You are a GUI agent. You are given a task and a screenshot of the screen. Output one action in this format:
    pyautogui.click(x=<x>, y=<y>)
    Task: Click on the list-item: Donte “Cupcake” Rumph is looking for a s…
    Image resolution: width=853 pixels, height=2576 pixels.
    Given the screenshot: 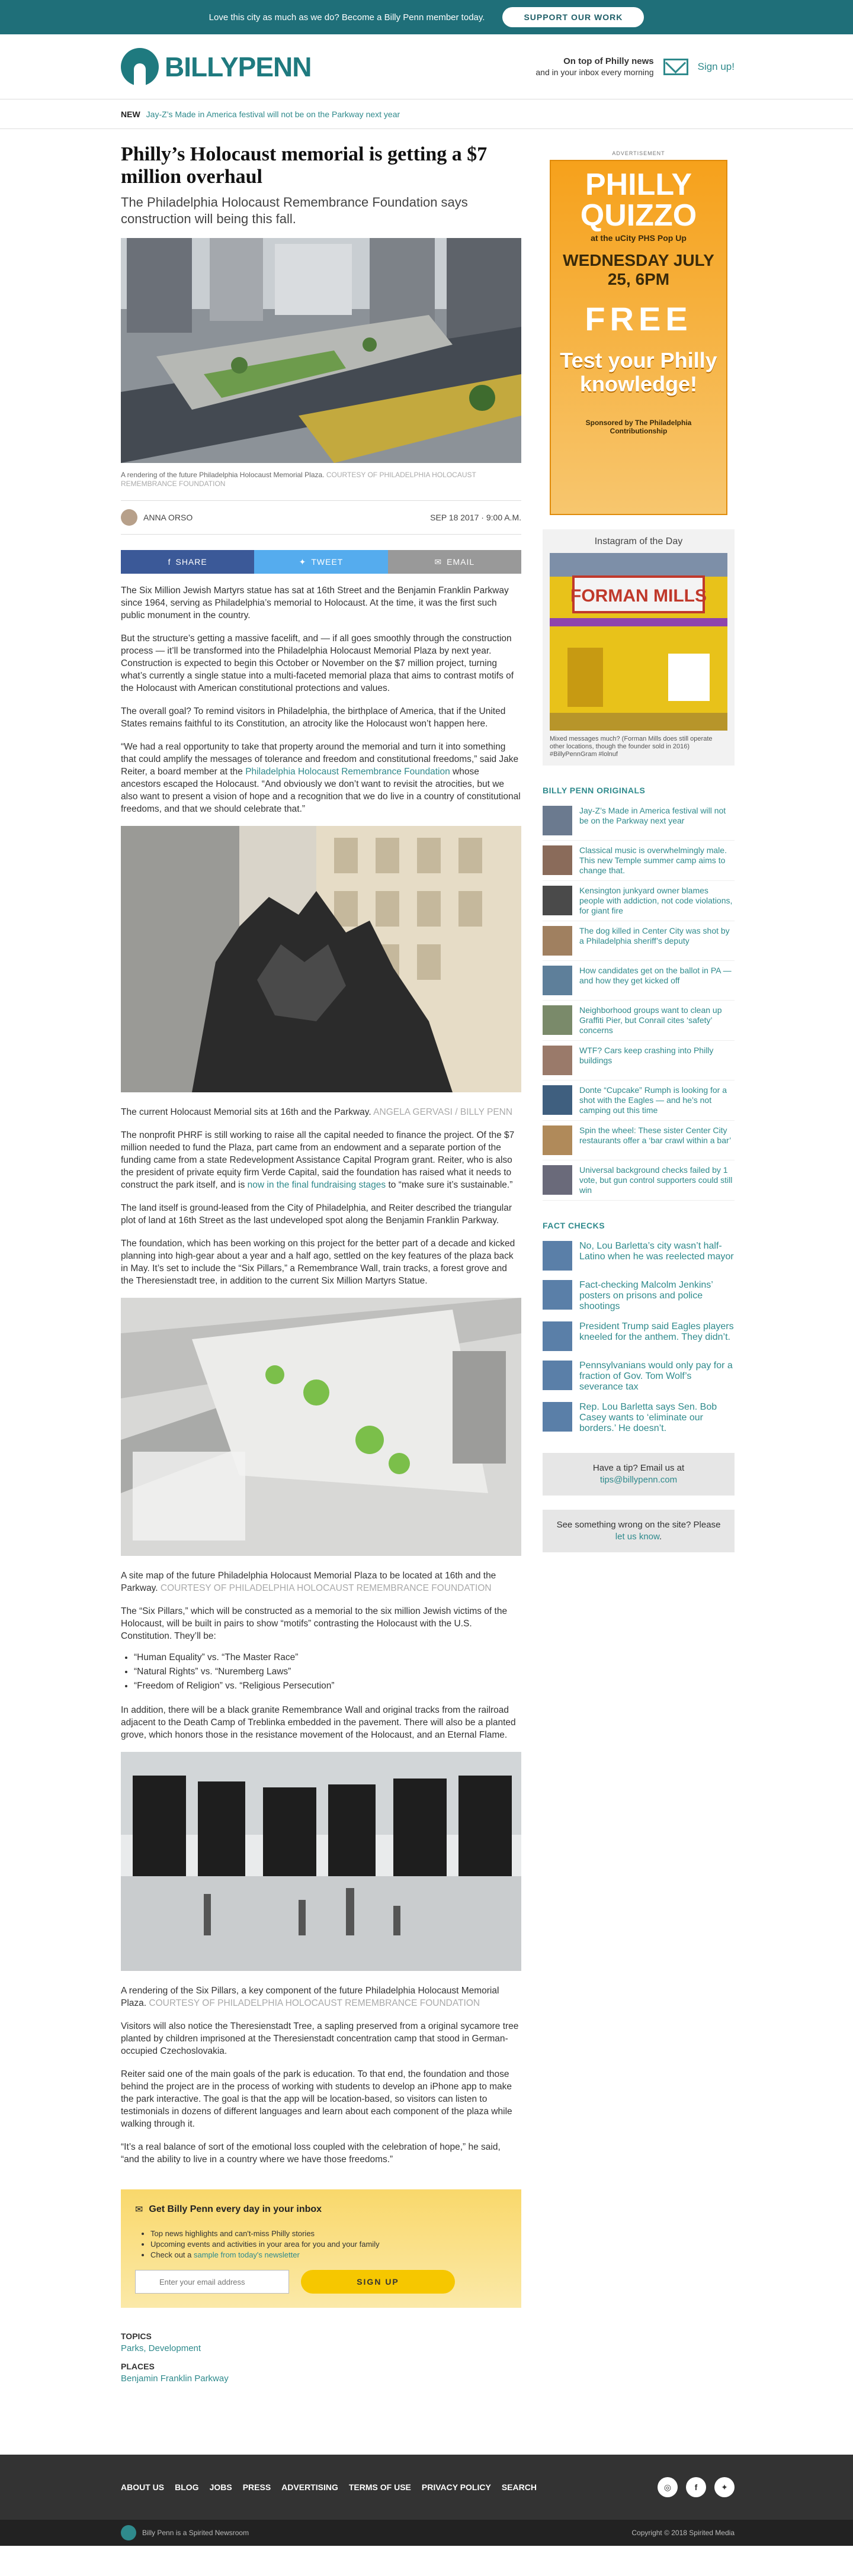 What is the action you would take?
    pyautogui.click(x=639, y=1100)
    